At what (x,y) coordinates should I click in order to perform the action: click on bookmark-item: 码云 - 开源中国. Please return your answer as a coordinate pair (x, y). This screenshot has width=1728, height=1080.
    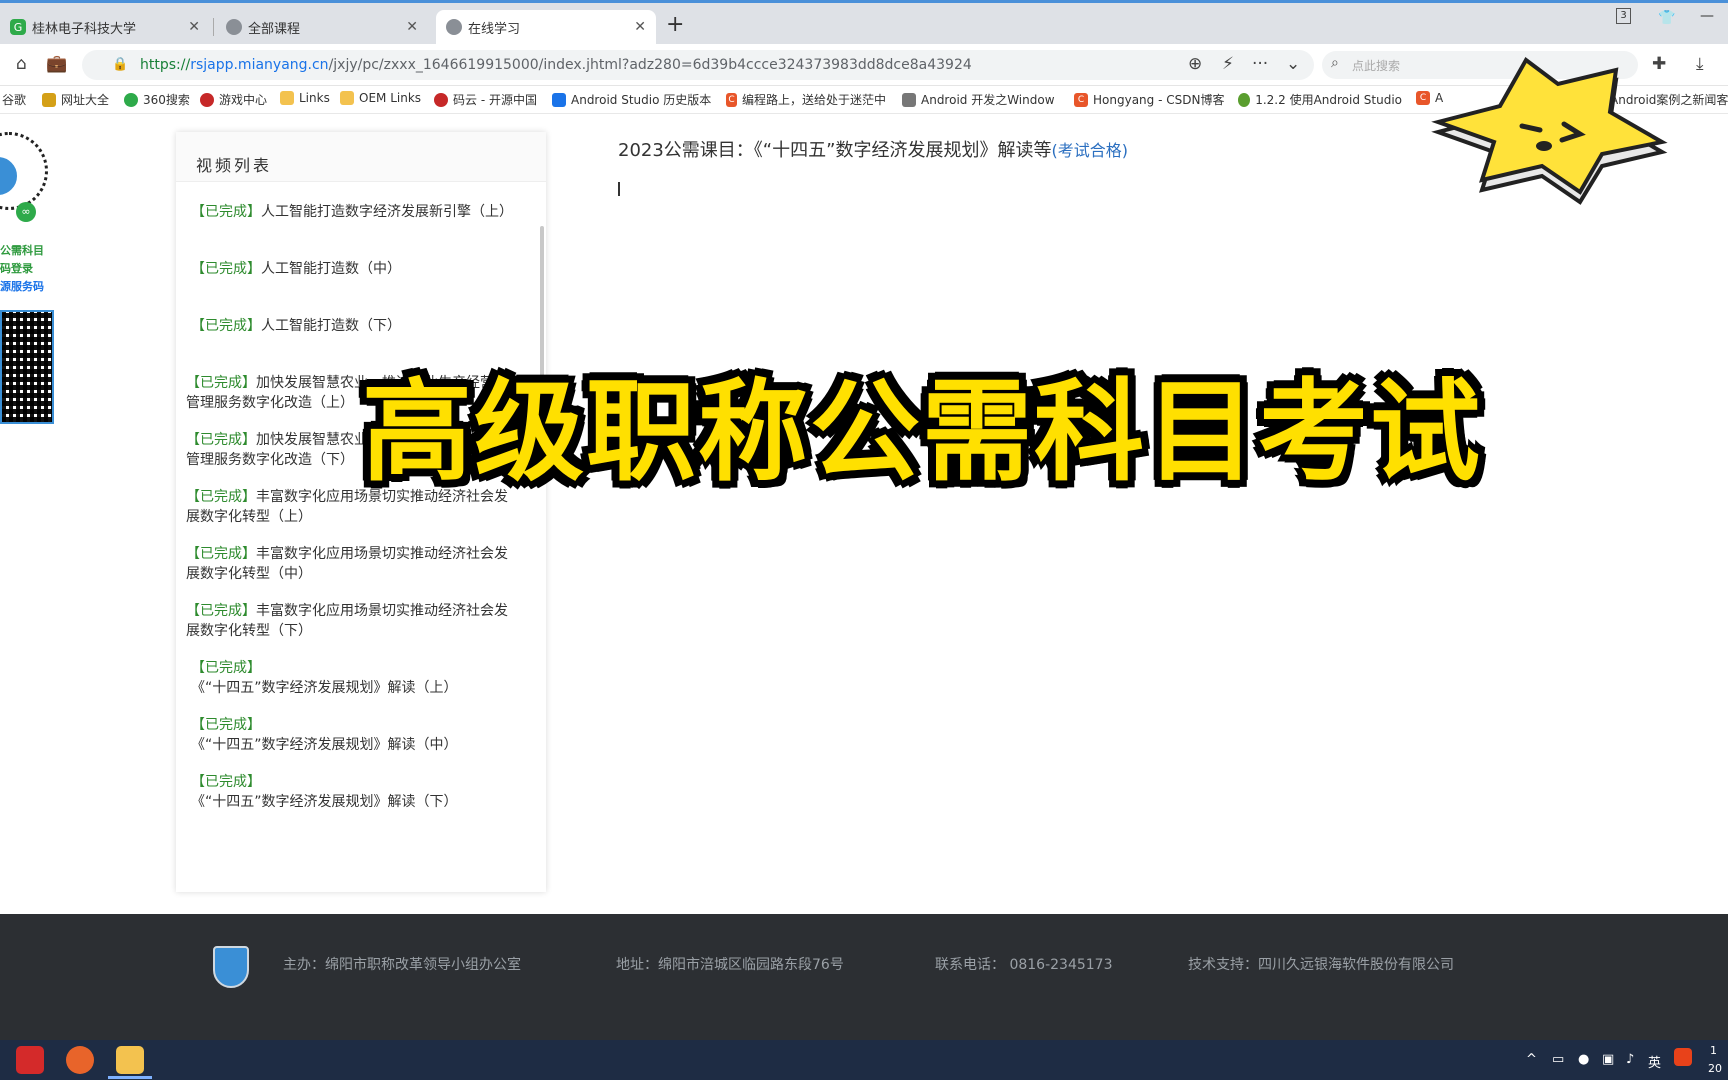
    Looking at the image, I should click on (485, 99).